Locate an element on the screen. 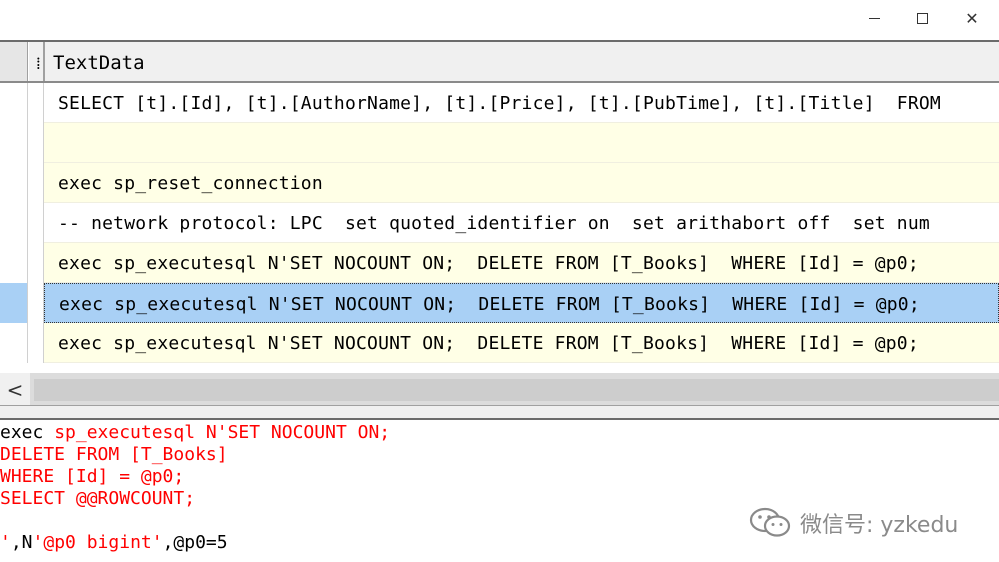 The width and height of the screenshot is (999, 562). wechat-icon is located at coordinates (770, 522).